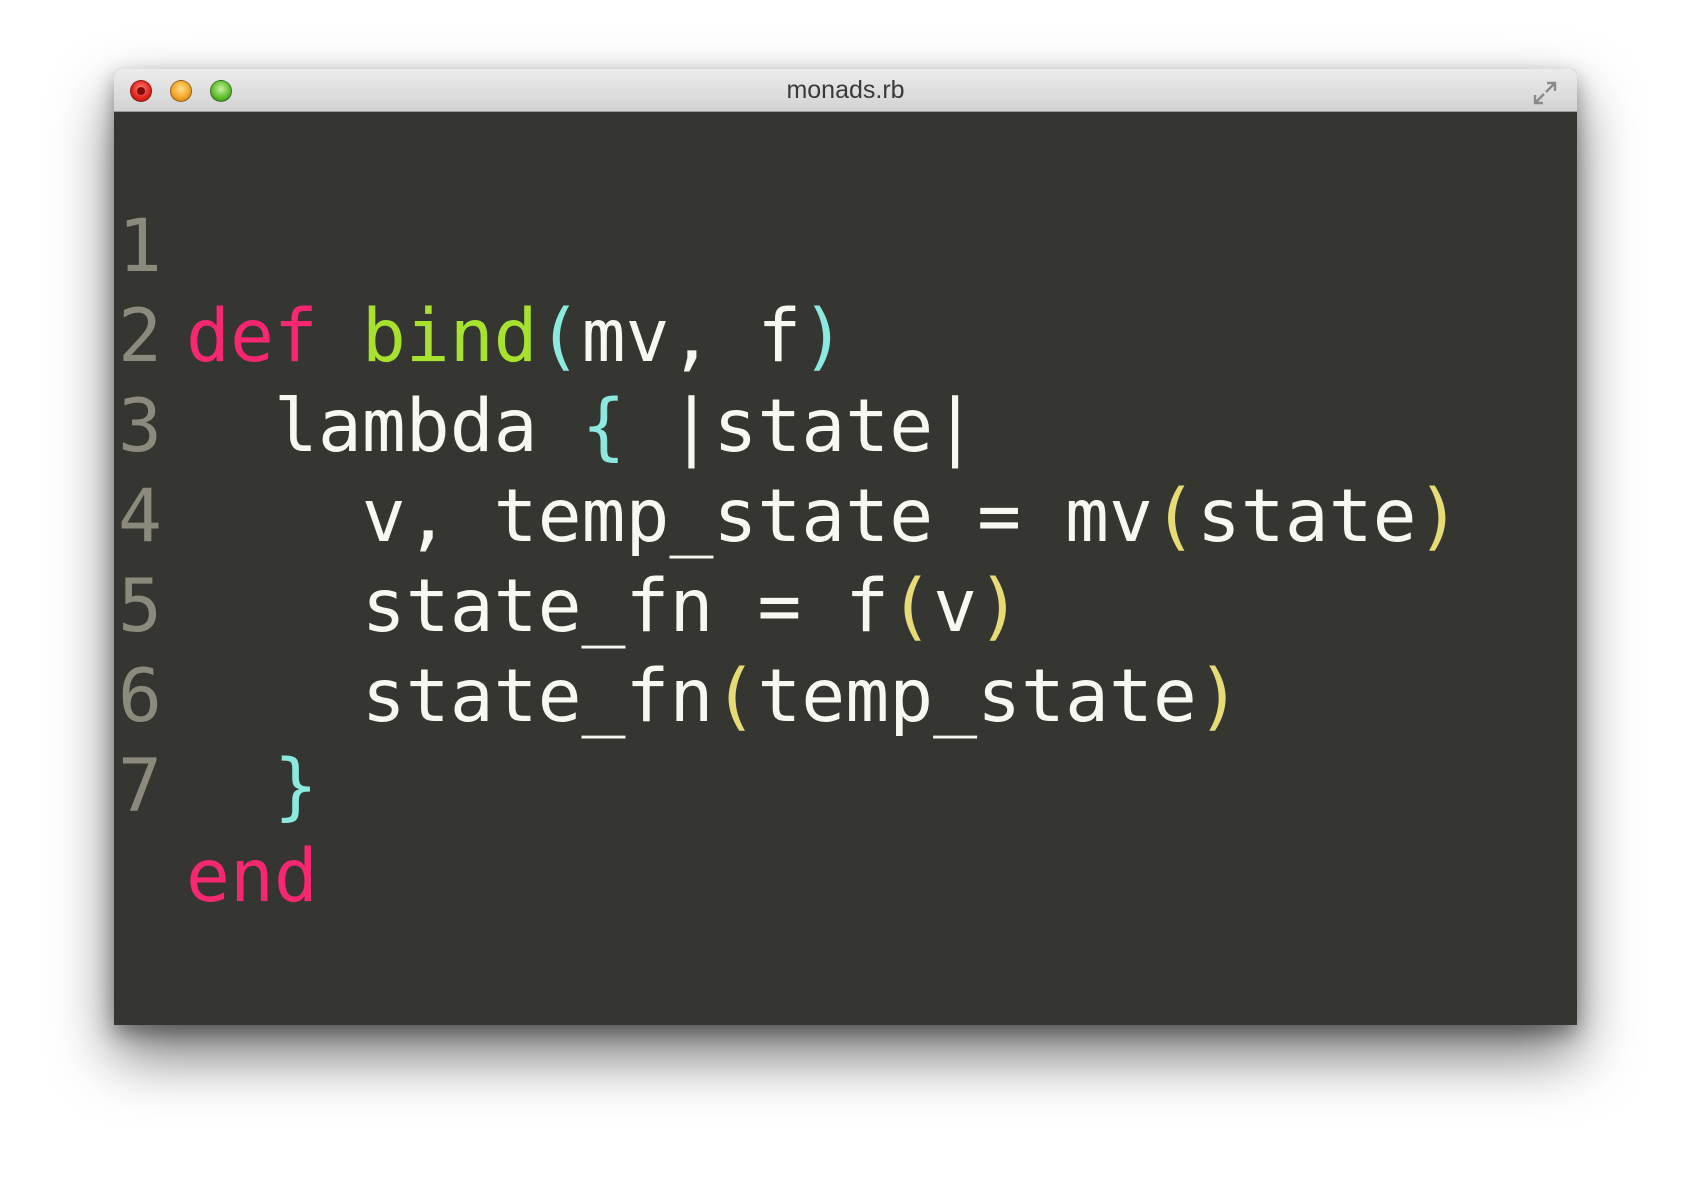 The image size is (1688, 1180). Describe the element at coordinates (1306, 516) in the screenshot. I see `text-token: state` at that location.